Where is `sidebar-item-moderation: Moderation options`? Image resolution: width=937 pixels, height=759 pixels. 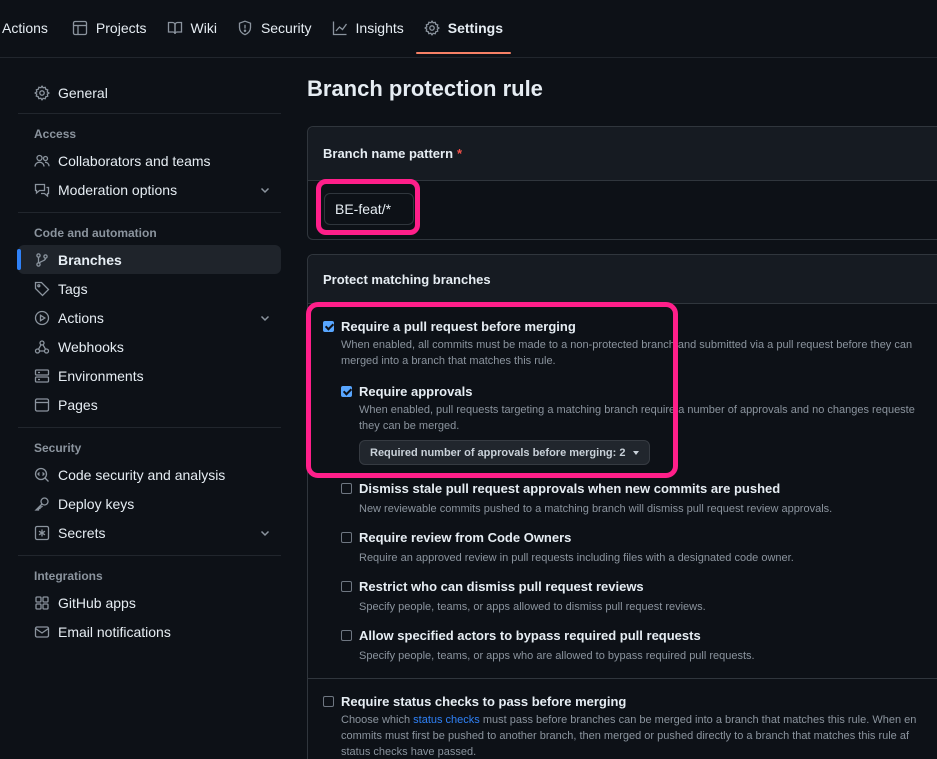
sidebar-item-moderation: Moderation options is located at coordinates (149, 189).